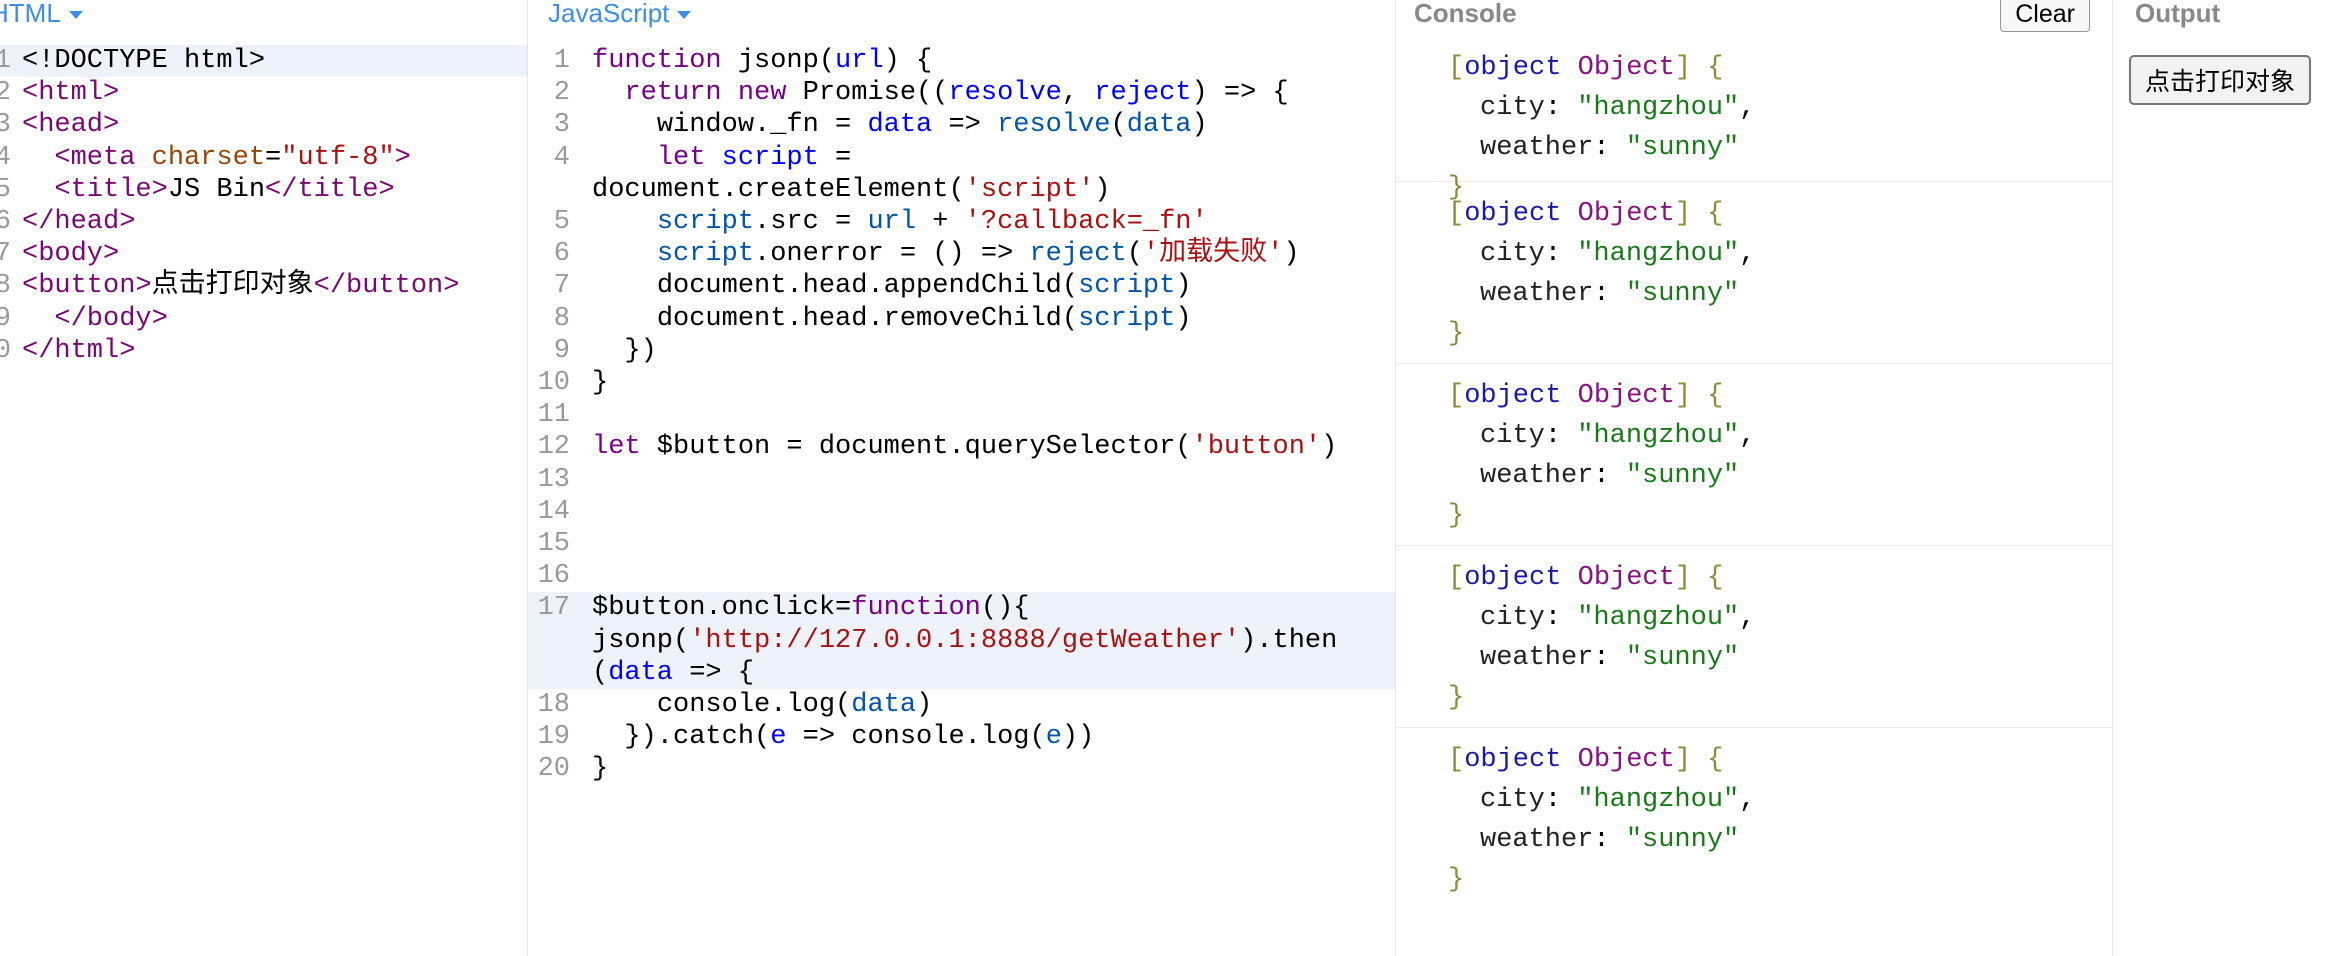 The height and width of the screenshot is (956, 2350). Describe the element at coordinates (68, 222) in the screenshot. I see `code-line: 6</head>` at that location.